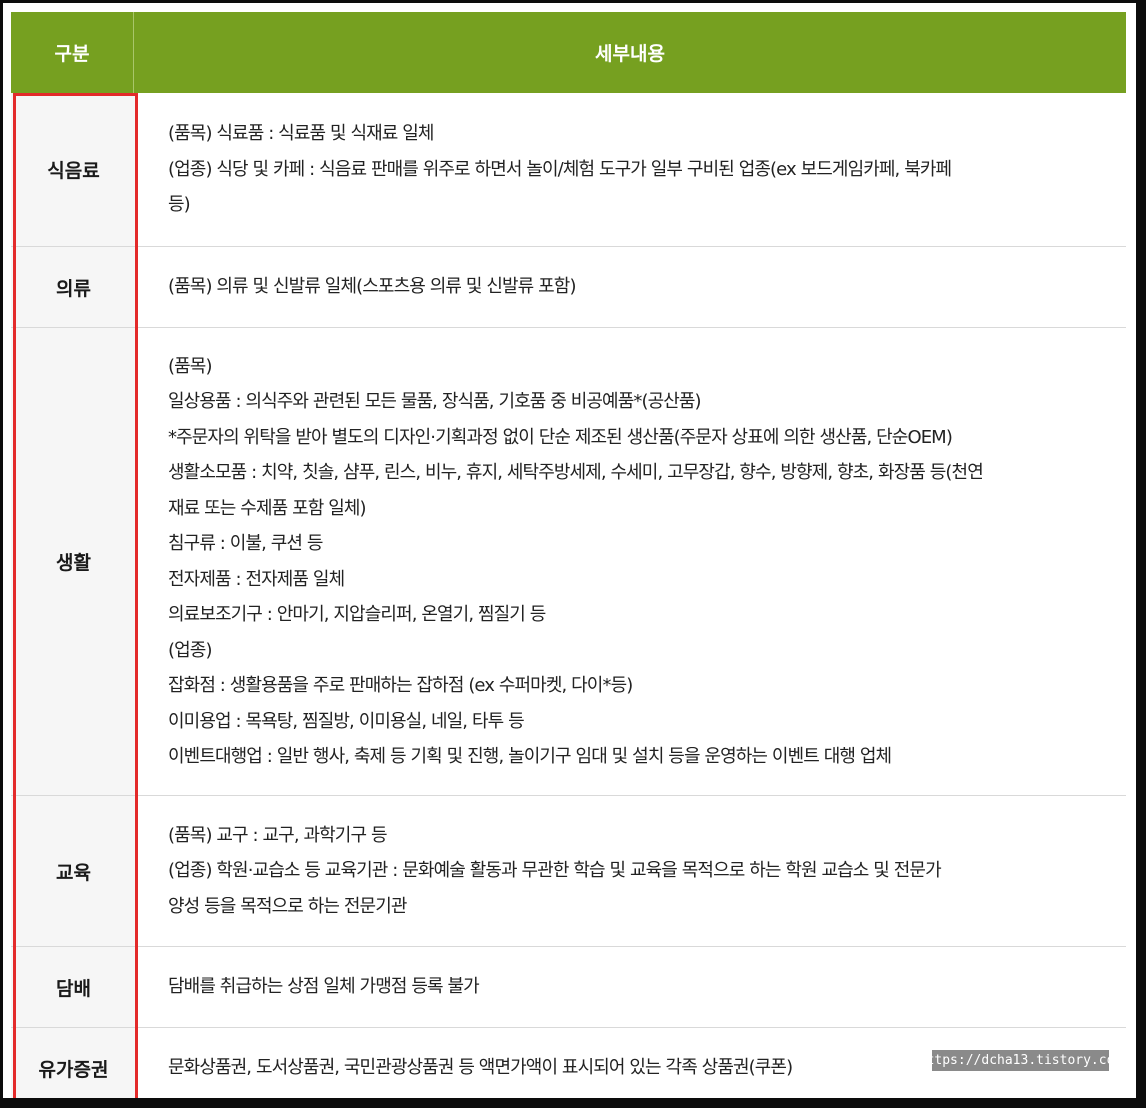 The image size is (1146, 1108). Describe the element at coordinates (637, 287) in the screenshot. I see `row-details: (품목) 의류 및 신발류 일체(스포츠용 의류 및 신발류 포함)` at that location.